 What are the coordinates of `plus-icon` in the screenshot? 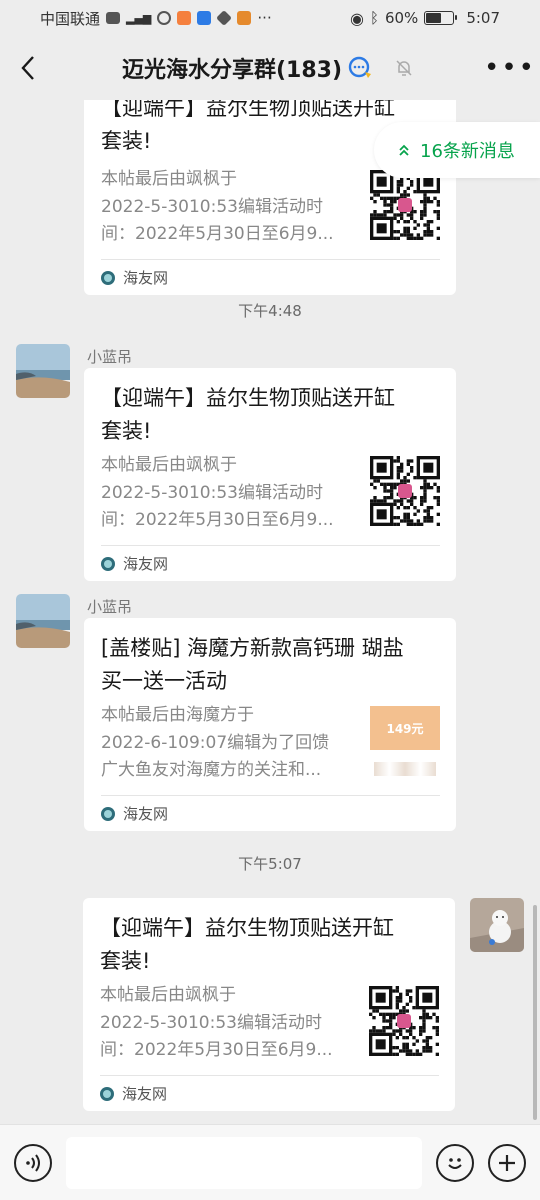 It's located at (507, 1162).